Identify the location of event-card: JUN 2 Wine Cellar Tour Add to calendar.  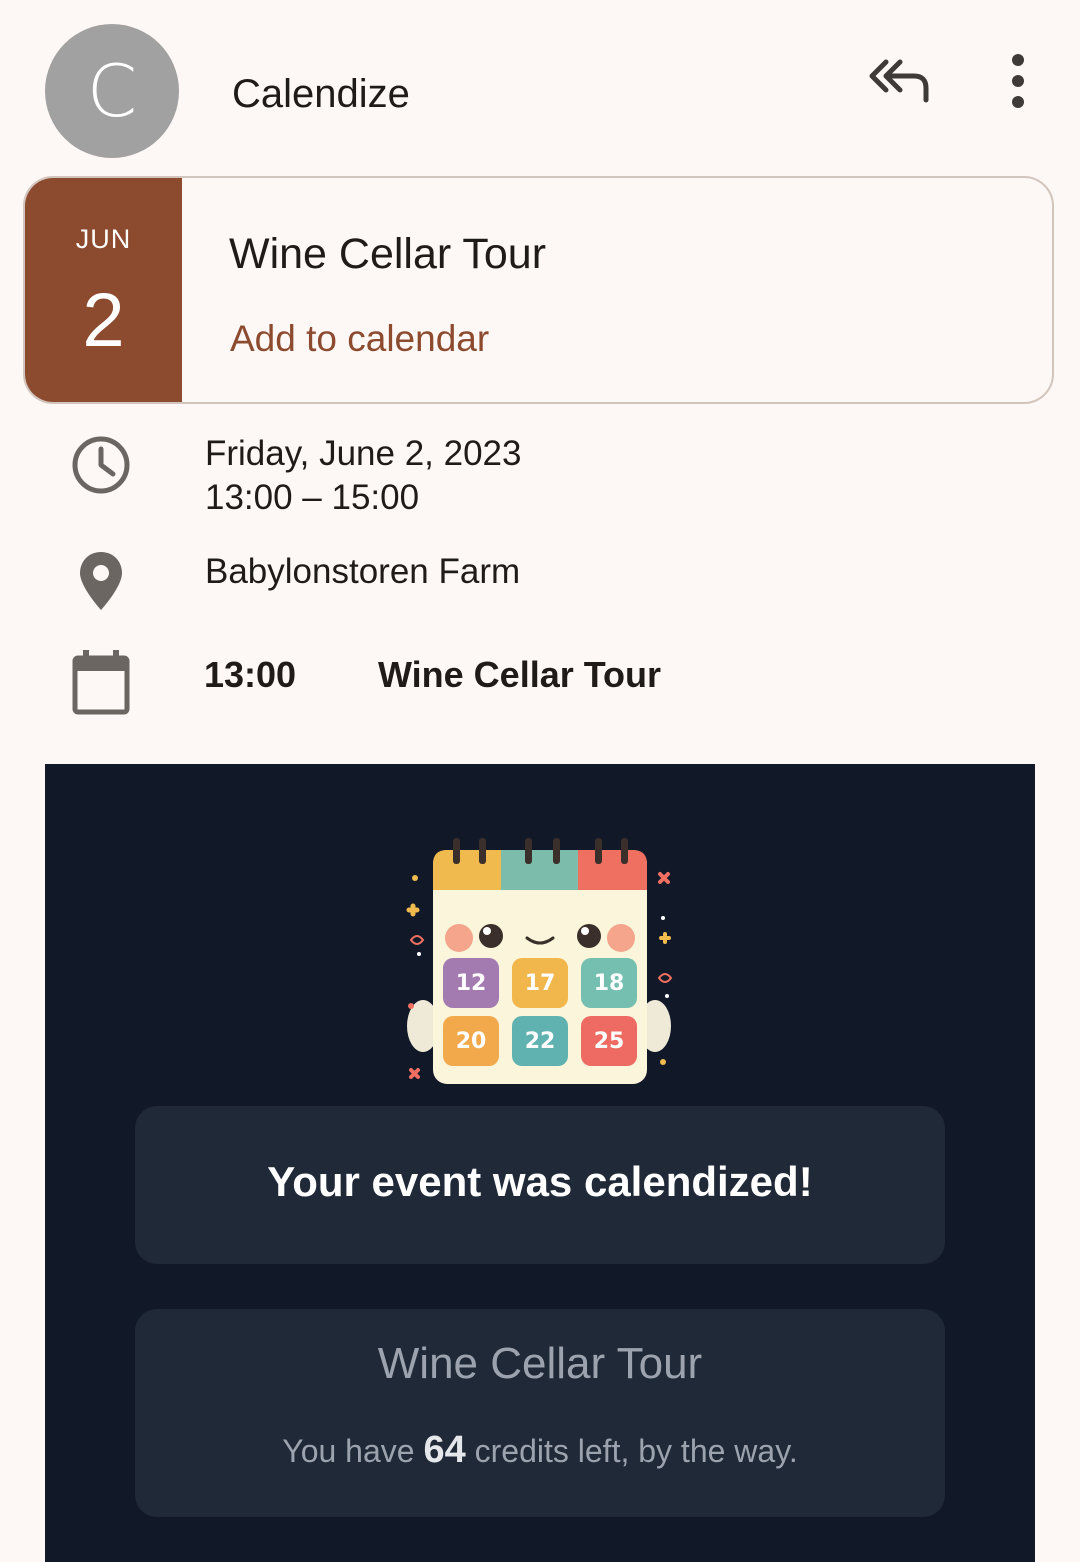
(538, 290).